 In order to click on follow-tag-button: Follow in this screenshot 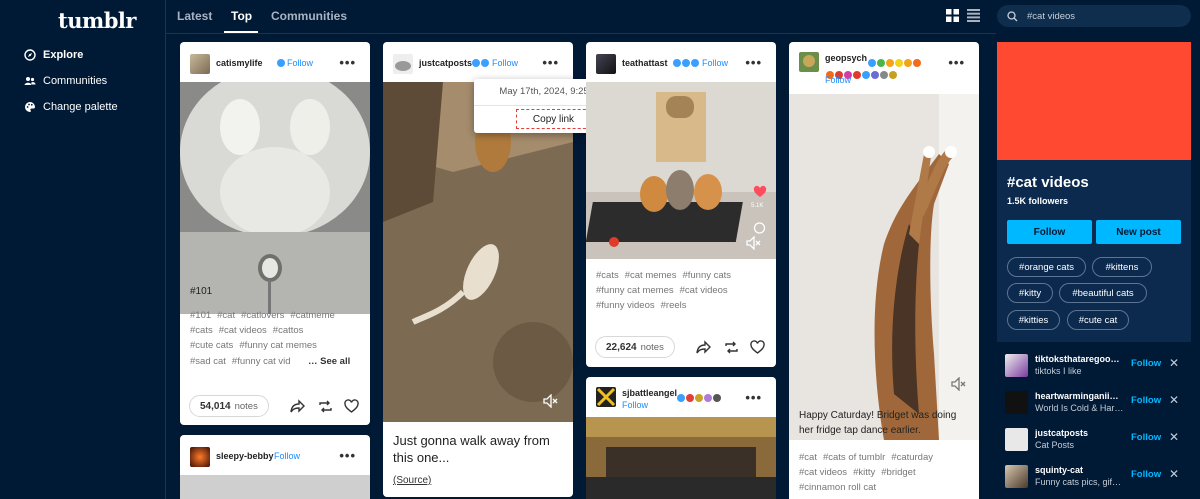, I will do `click(1049, 232)`.